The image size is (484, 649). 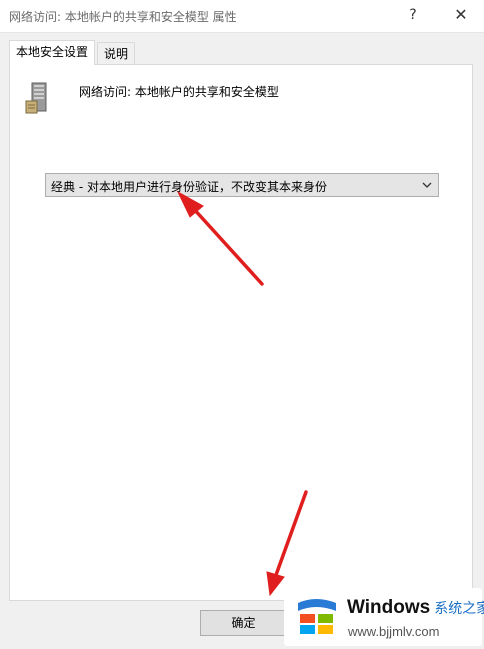 What do you see at coordinates (461, 16) in the screenshot?
I see `close-button: ✕` at bounding box center [461, 16].